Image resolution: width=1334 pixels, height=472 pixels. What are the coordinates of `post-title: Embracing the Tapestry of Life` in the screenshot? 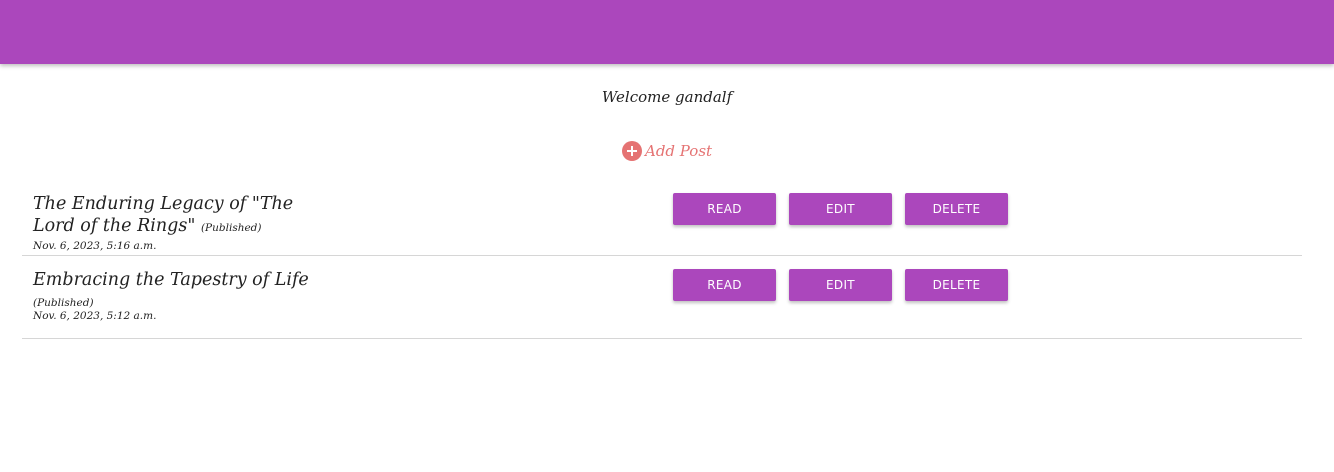 It's located at (183, 280).